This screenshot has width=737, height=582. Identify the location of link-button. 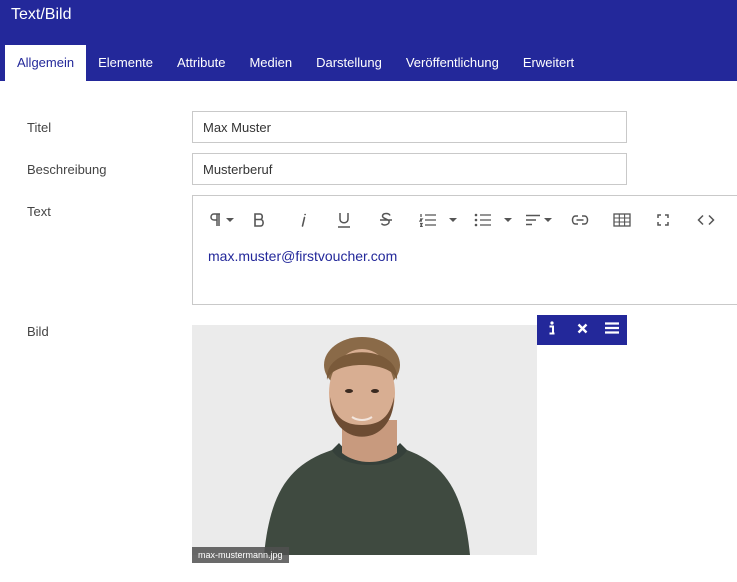
(580, 220).